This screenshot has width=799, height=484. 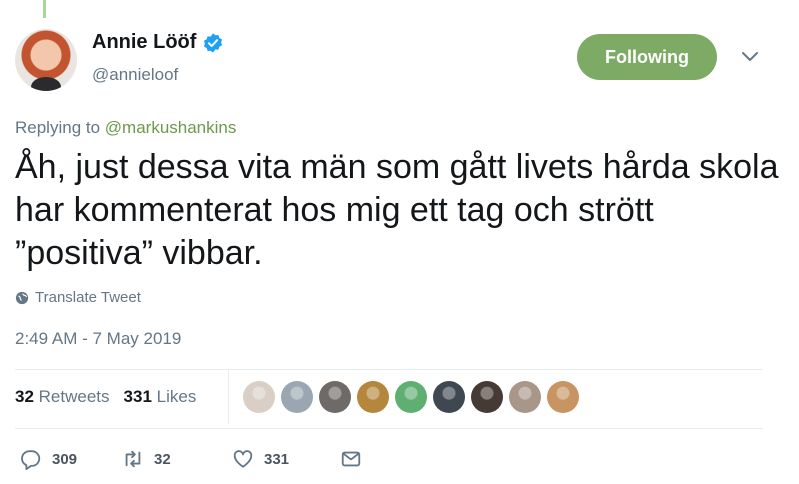 I want to click on reply-count: 309, so click(x=65, y=459).